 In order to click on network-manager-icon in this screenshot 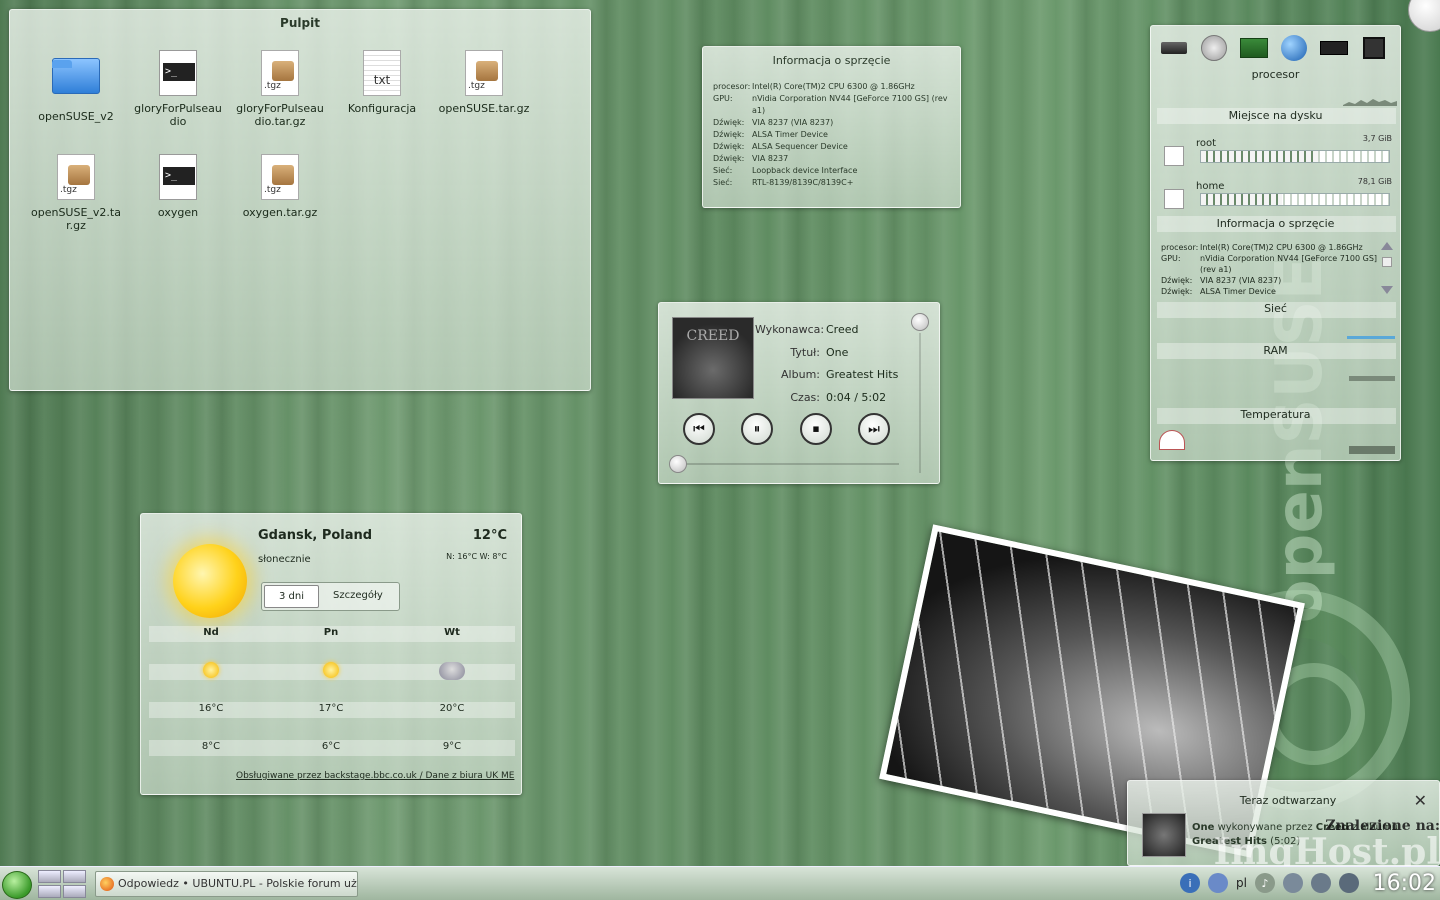, I will do `click(1218, 883)`.